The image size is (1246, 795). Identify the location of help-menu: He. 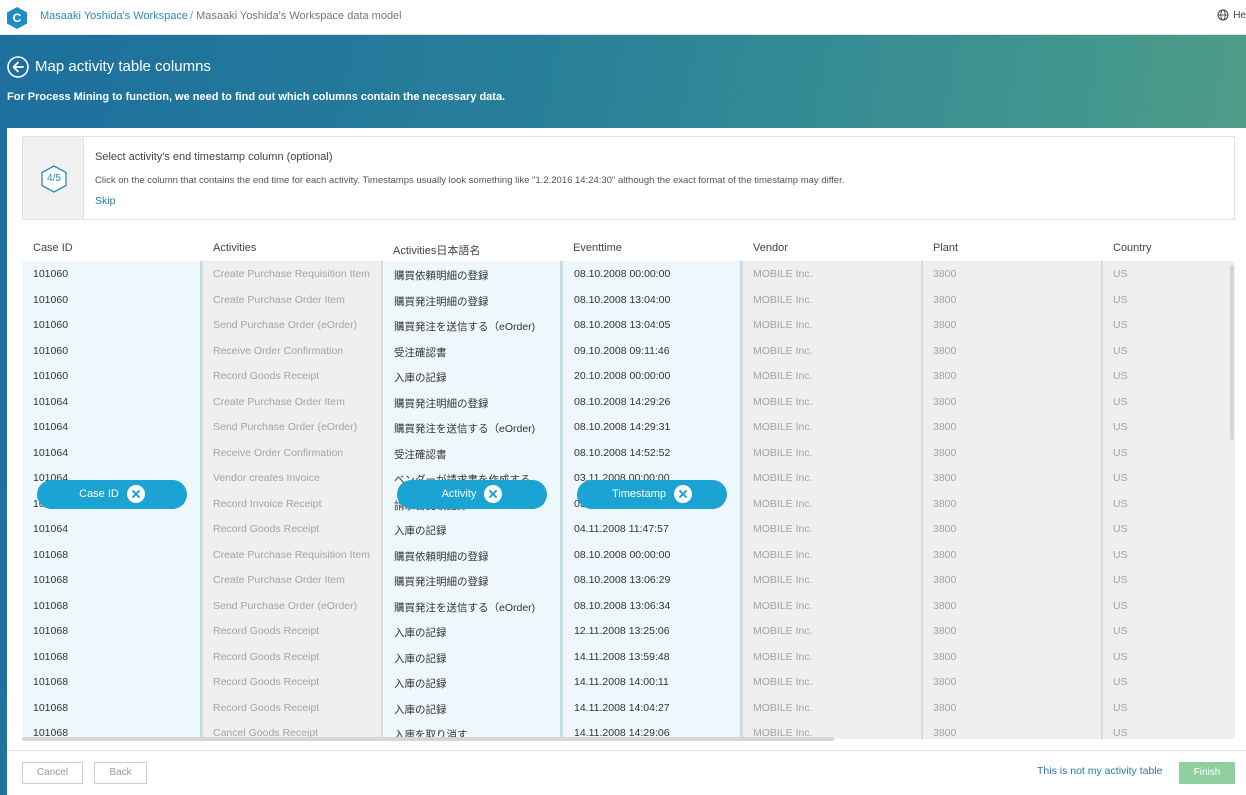
(1231, 15).